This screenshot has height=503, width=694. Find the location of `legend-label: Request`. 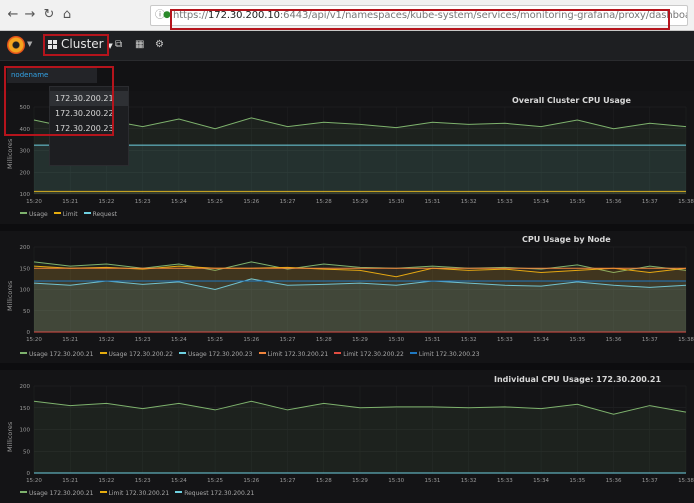

legend-label: Request is located at coordinates (104, 214).